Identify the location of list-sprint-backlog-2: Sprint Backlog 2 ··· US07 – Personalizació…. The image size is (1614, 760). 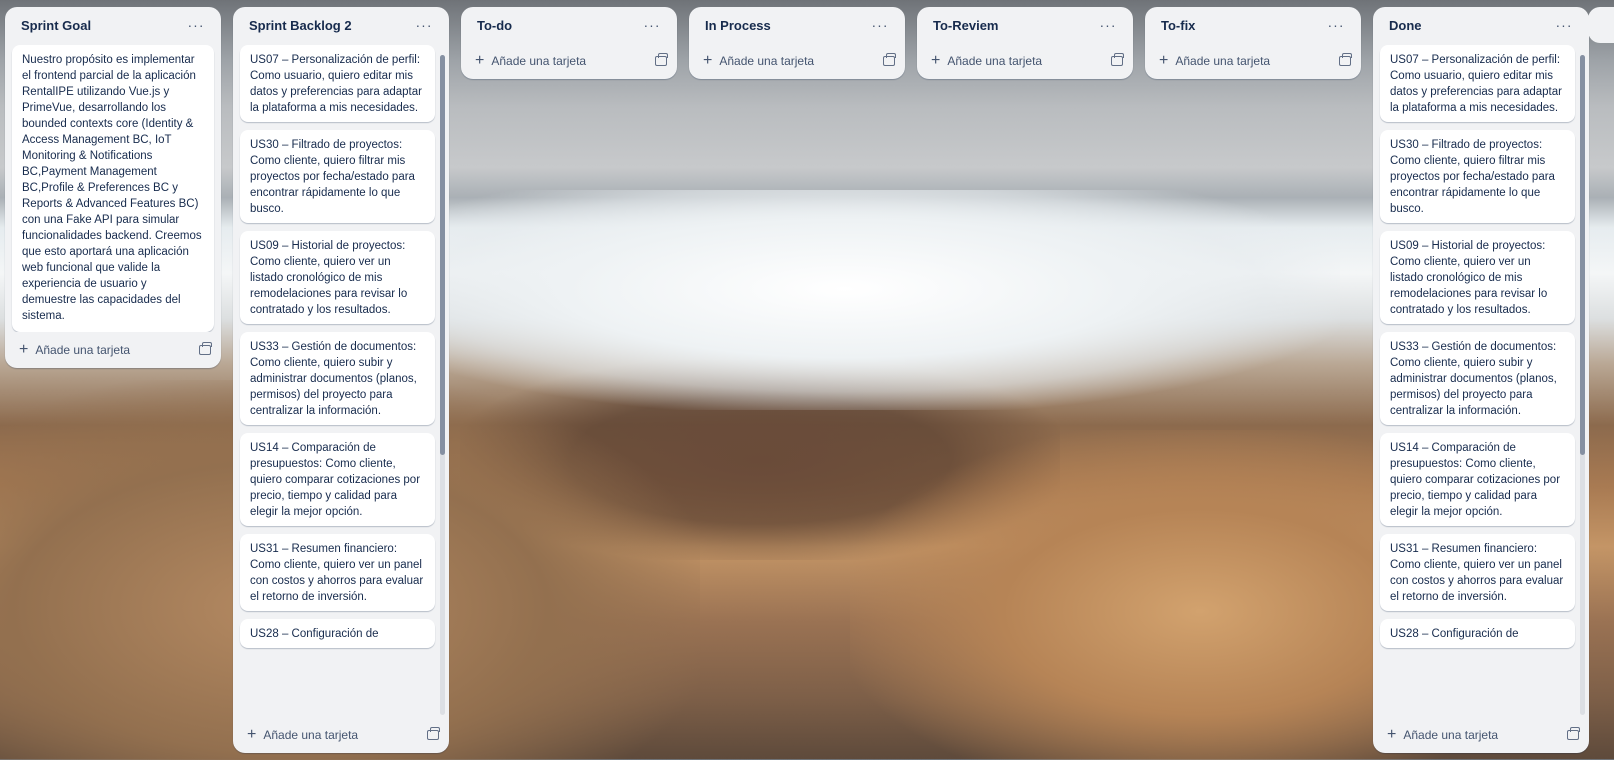
(341, 380).